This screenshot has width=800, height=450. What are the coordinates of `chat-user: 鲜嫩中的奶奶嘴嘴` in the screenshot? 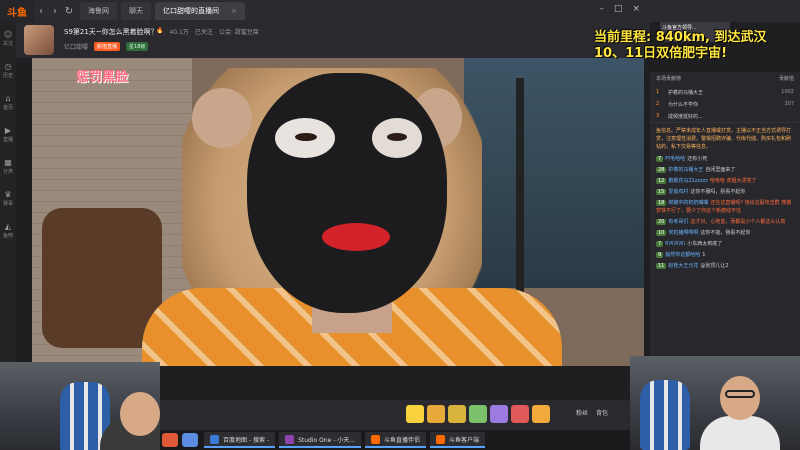 It's located at (688, 203).